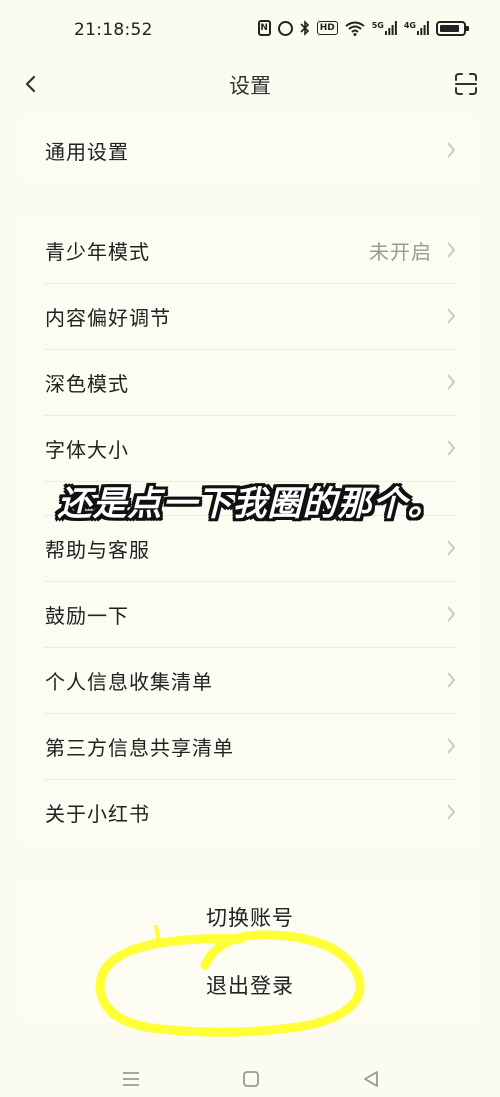 The height and width of the screenshot is (1097, 500). I want to click on settings-item-label: 帮助与客服, so click(97, 549).